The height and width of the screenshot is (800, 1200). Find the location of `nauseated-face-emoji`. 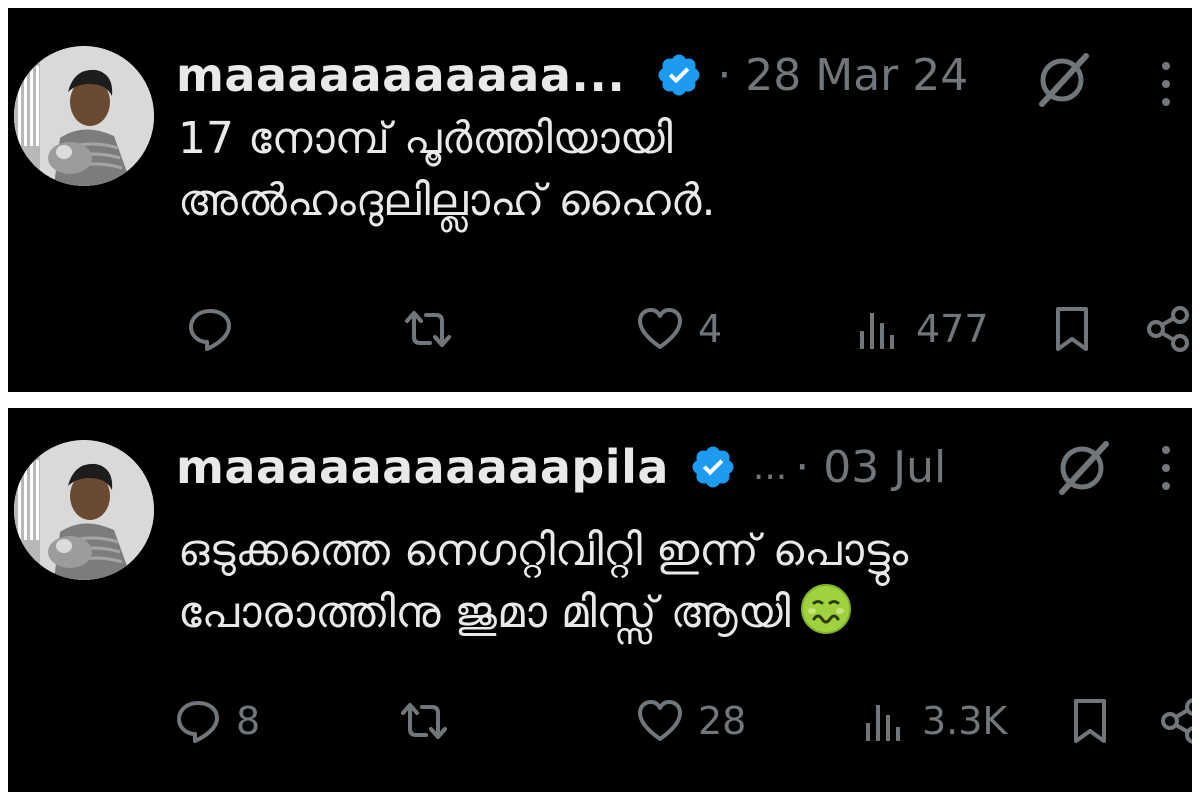

nauseated-face-emoji is located at coordinates (826, 609).